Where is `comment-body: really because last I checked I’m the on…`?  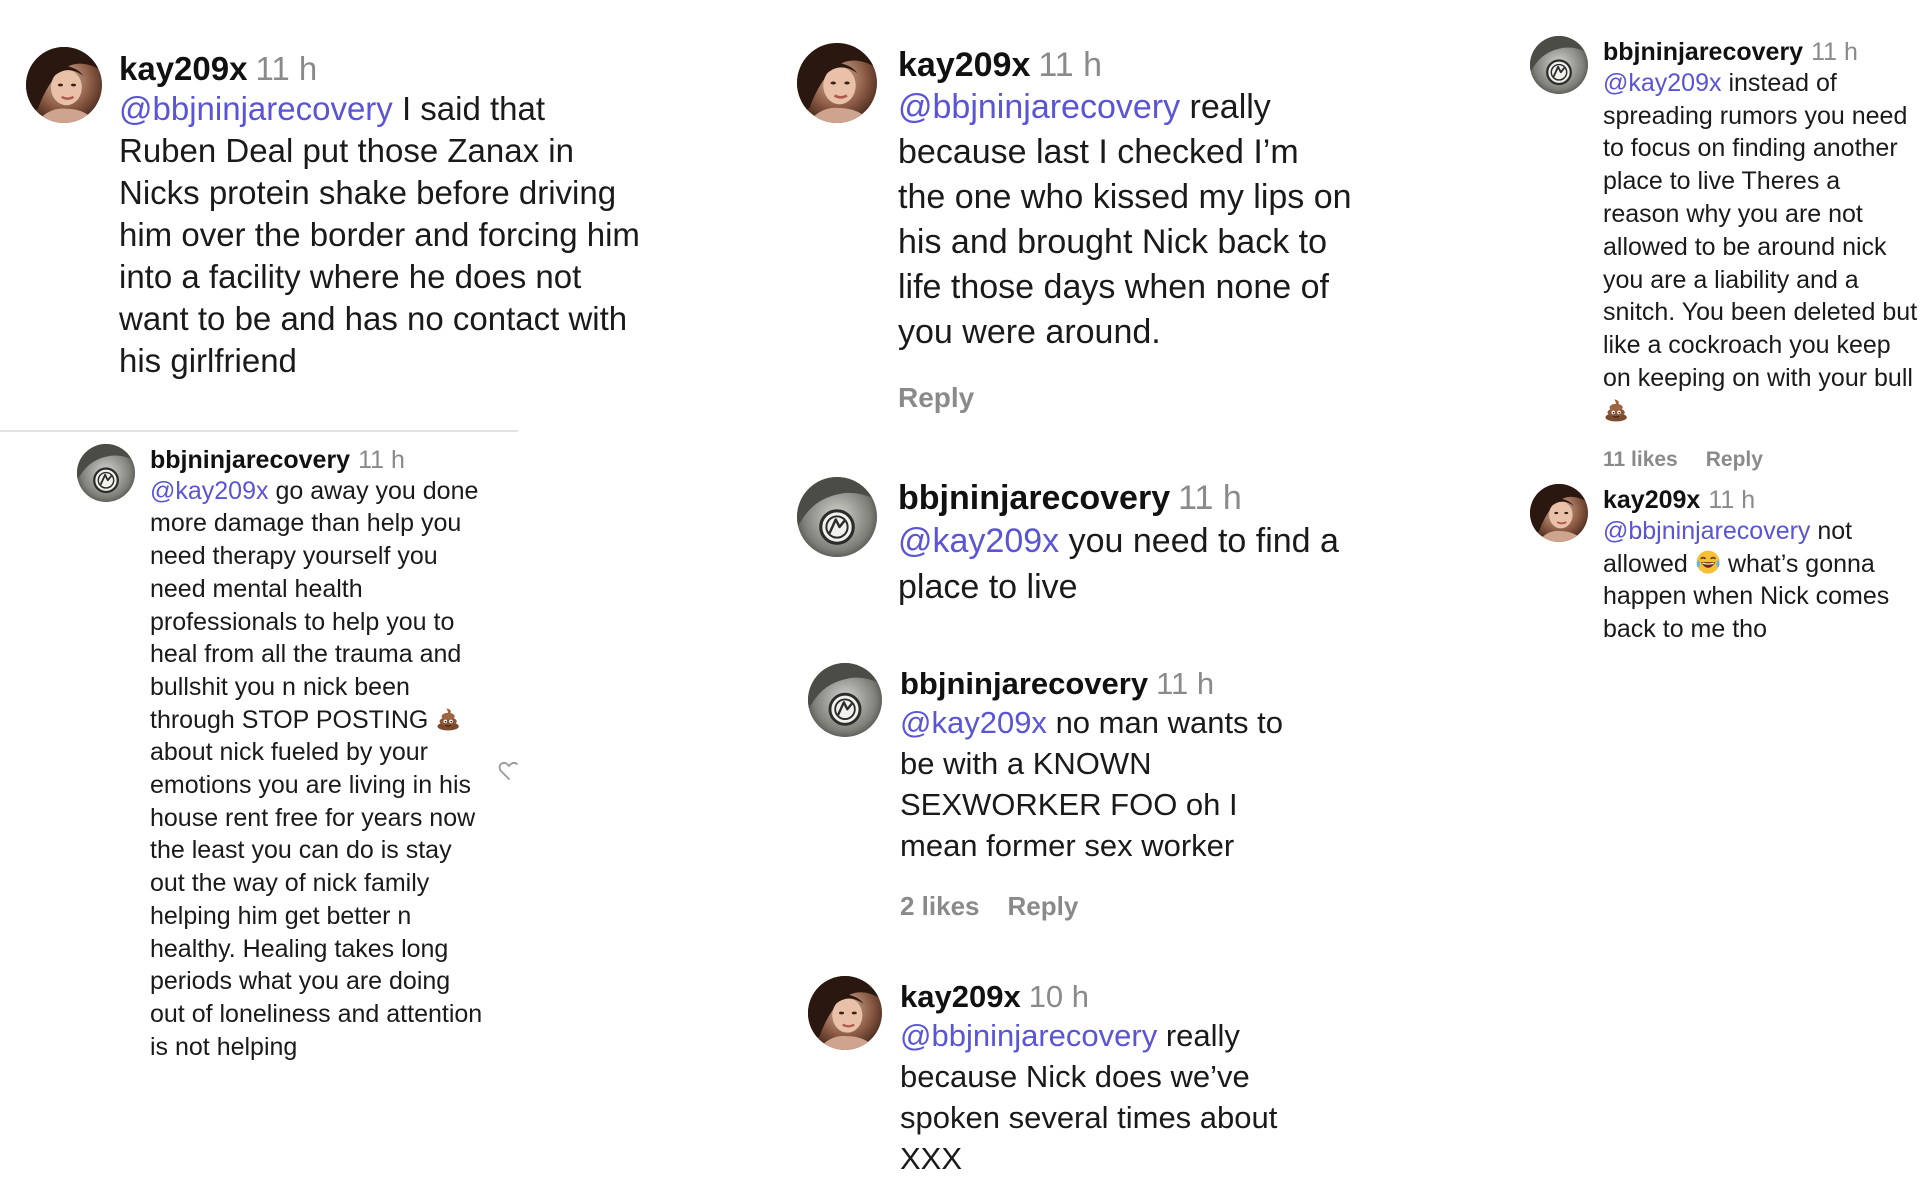
comment-body: really because last I checked I’m the on… is located at coordinates (1125, 220).